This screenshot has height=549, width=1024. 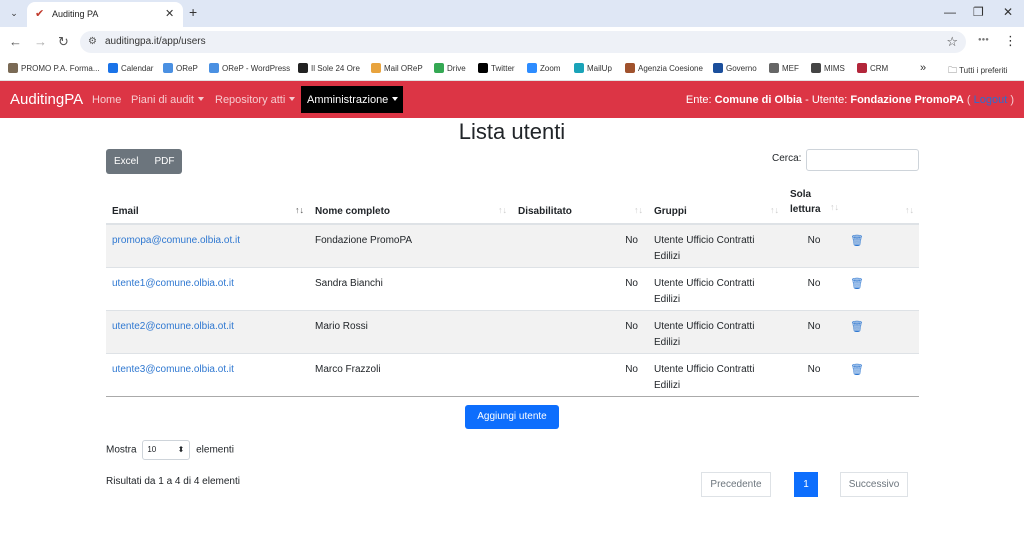 I want to click on address-bar: ⚙ auditingpa.it/app/users ☆, so click(x=523, y=42).